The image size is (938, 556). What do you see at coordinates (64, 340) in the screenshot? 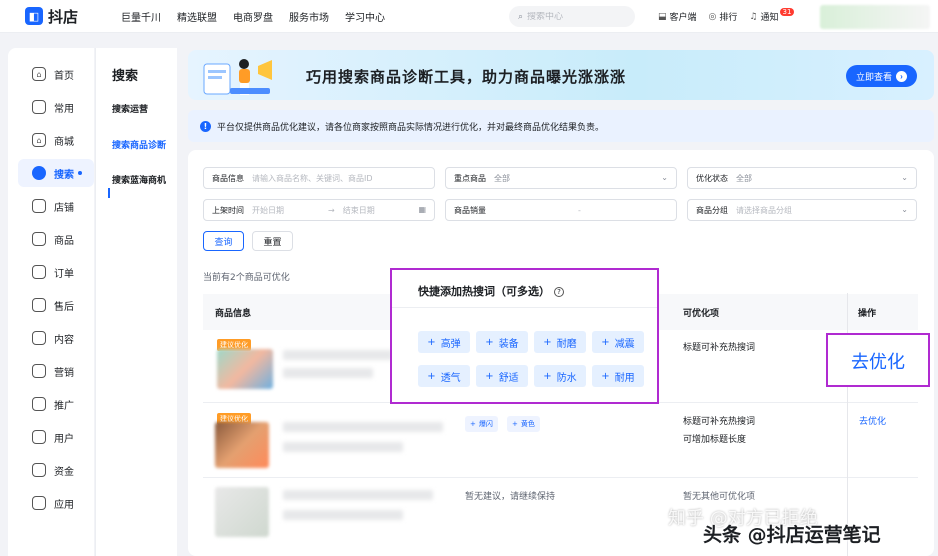
I see `sidebar-item-label: 内容` at bounding box center [64, 340].